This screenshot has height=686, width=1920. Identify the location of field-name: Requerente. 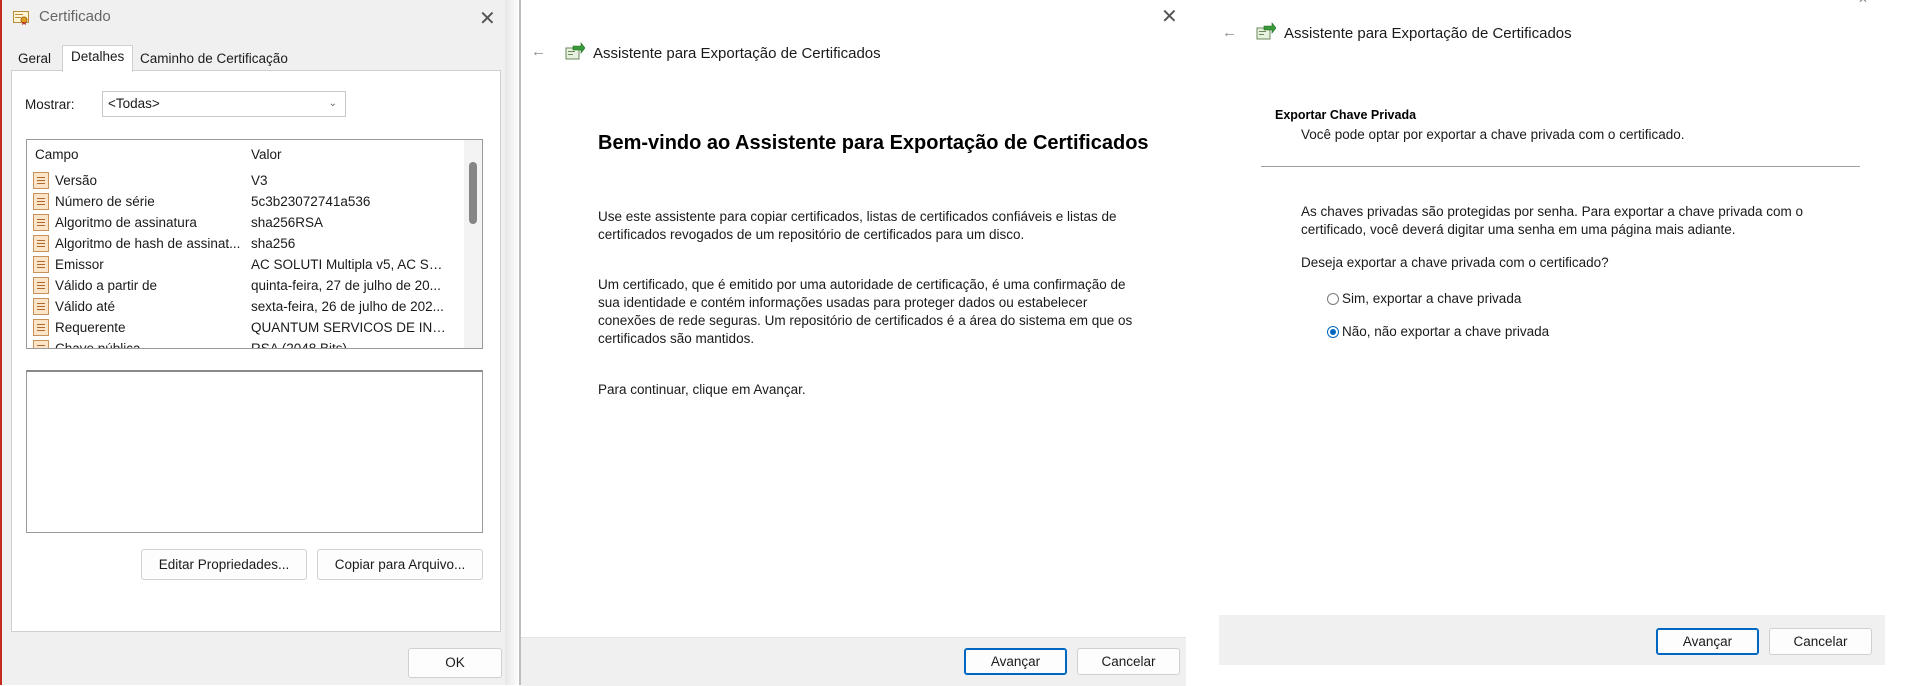
(90, 327).